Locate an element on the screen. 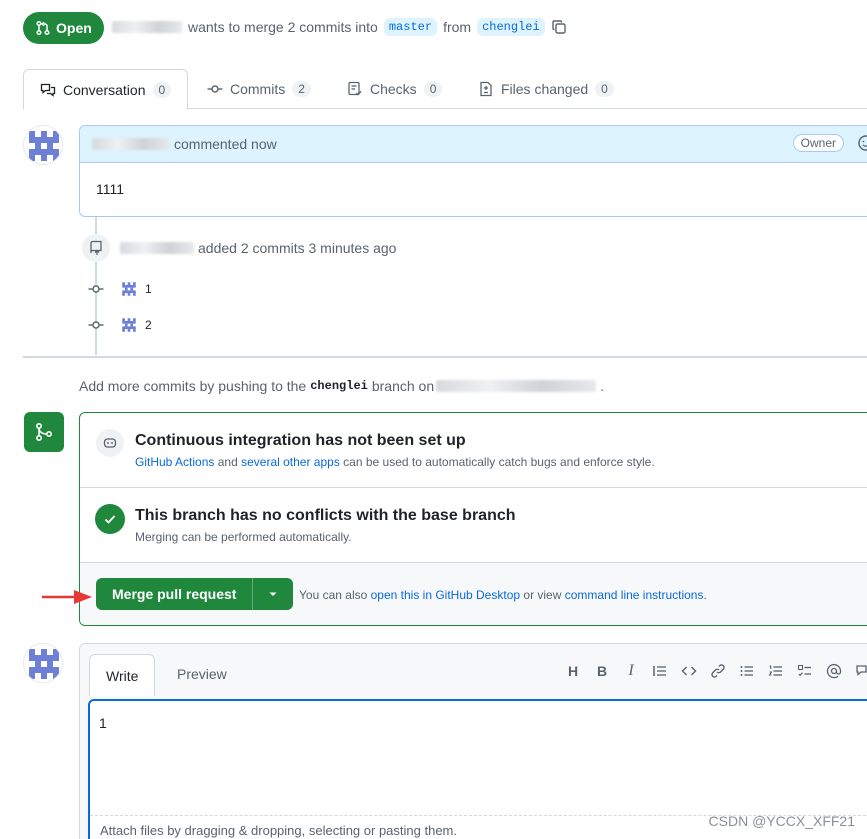  command-line-link: command line instructions is located at coordinates (634, 595).